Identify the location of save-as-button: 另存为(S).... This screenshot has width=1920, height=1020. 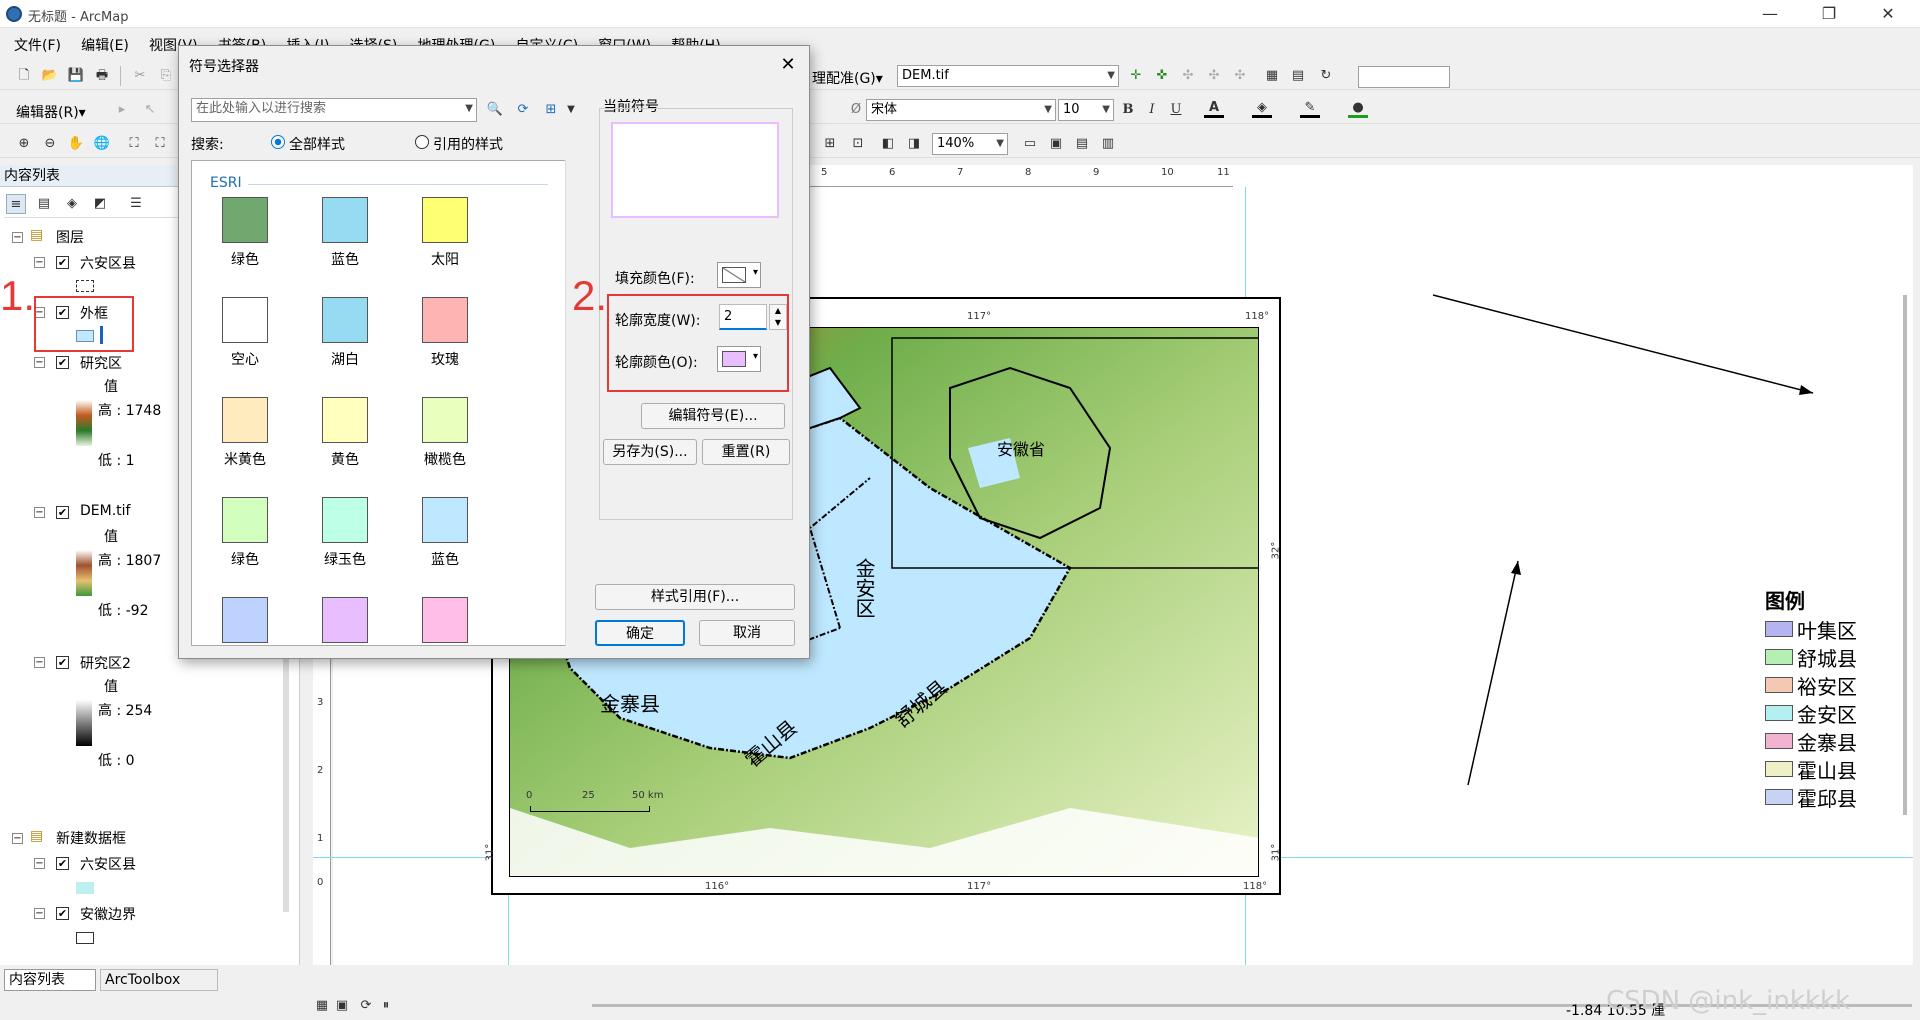
(650, 452).